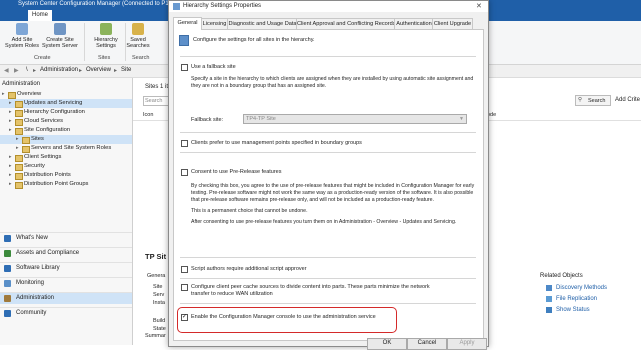 This screenshot has width=641, height=350. I want to click on ribbon-group-search: Search, so click(141, 58).